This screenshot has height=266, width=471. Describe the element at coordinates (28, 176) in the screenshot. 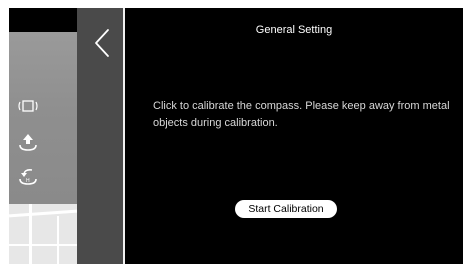

I see `return-home-icon: H` at that location.